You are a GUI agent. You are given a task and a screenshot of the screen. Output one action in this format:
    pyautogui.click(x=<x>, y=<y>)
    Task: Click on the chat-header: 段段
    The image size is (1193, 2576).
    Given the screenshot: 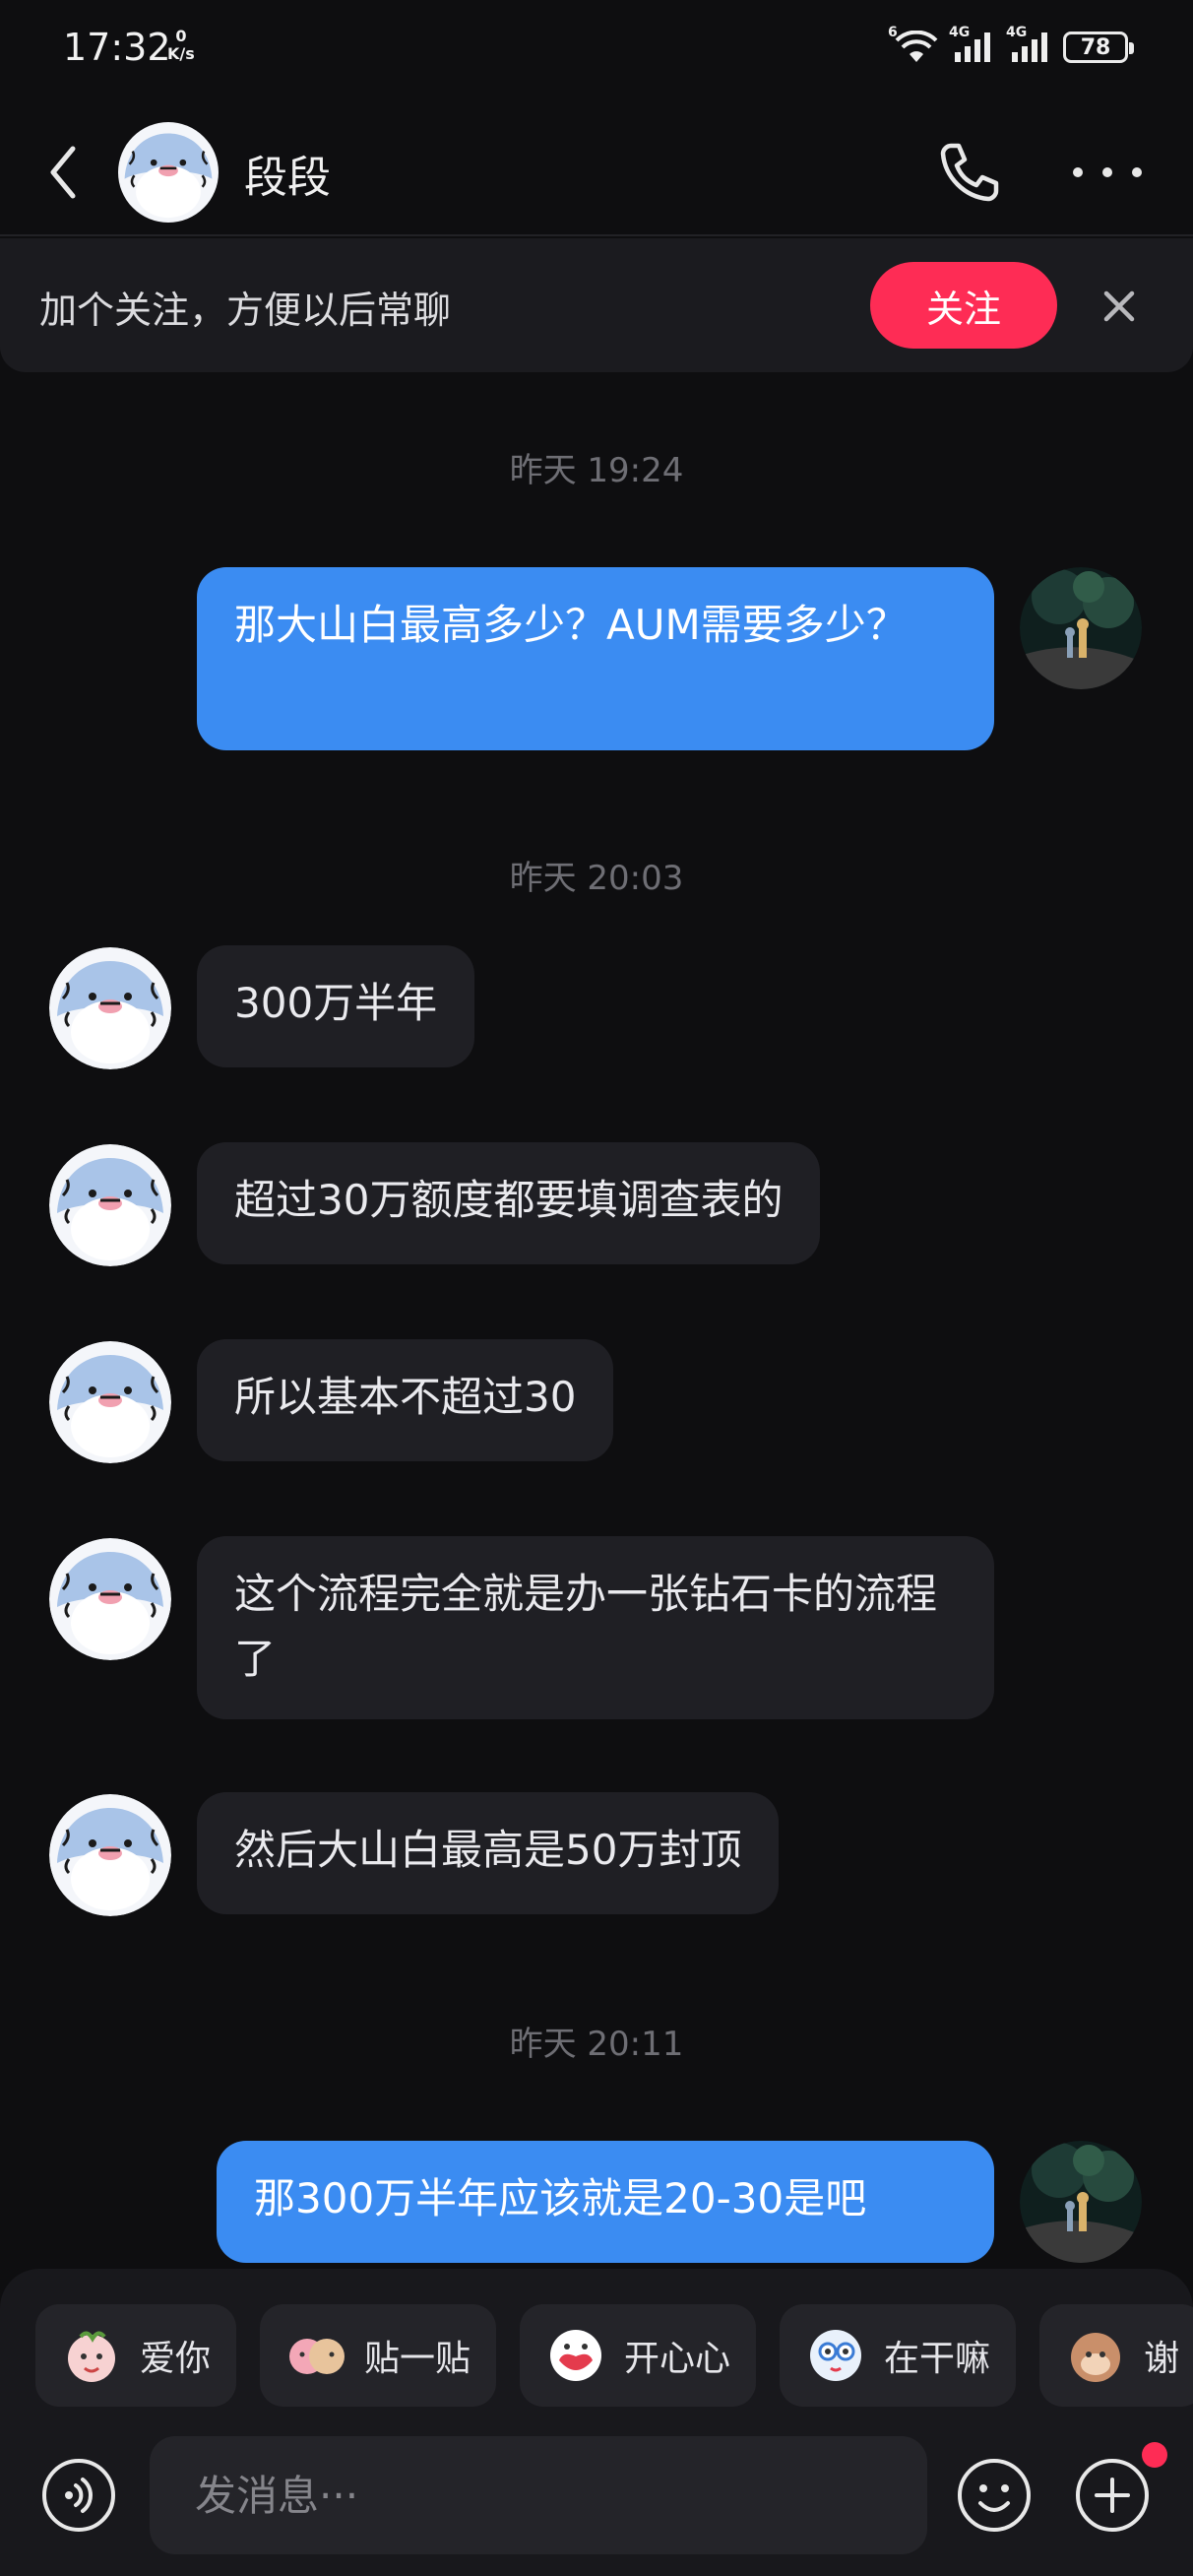 What is the action you would take?
    pyautogui.click(x=596, y=172)
    